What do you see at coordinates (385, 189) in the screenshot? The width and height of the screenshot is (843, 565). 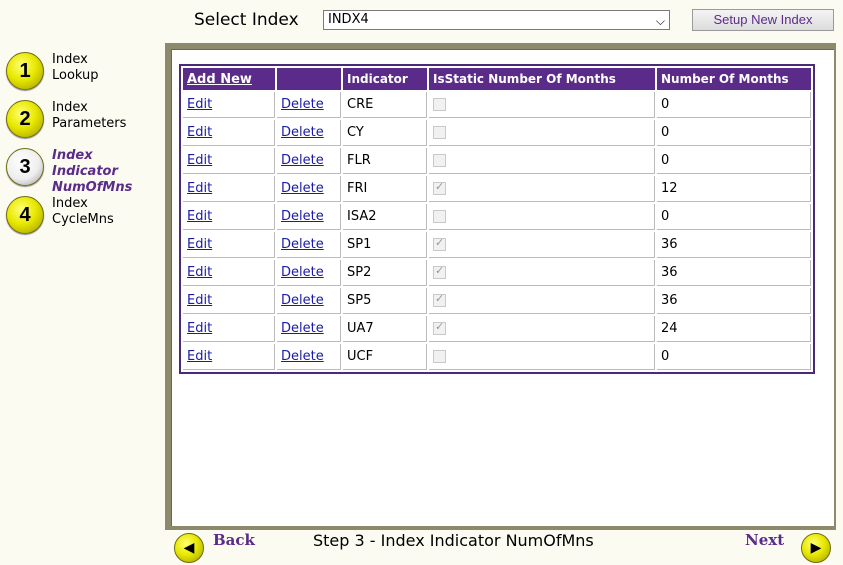 I see `indicator-cell: FRI` at bounding box center [385, 189].